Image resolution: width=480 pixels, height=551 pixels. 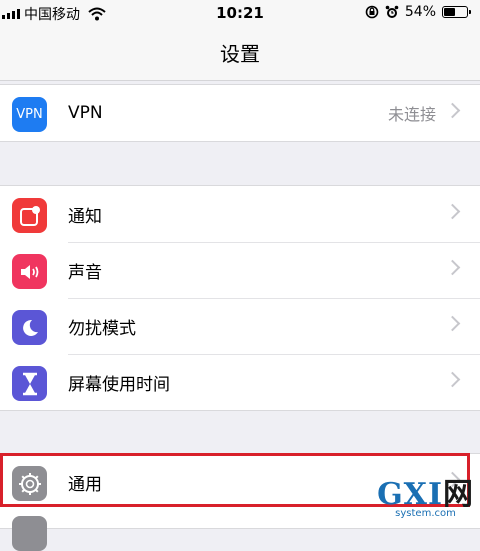 I want to click on settings-row-do-not-disturb: 勿扰模式, so click(x=240, y=326).